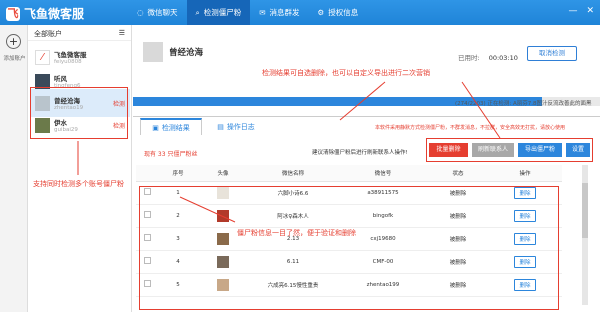 Image resolution: width=600 pixels, height=312 pixels. Describe the element at coordinates (346, 73) in the screenshot. I see `annotation-top: 检测结果可自选删除，也可以自定义导出进行二次营销` at that location.